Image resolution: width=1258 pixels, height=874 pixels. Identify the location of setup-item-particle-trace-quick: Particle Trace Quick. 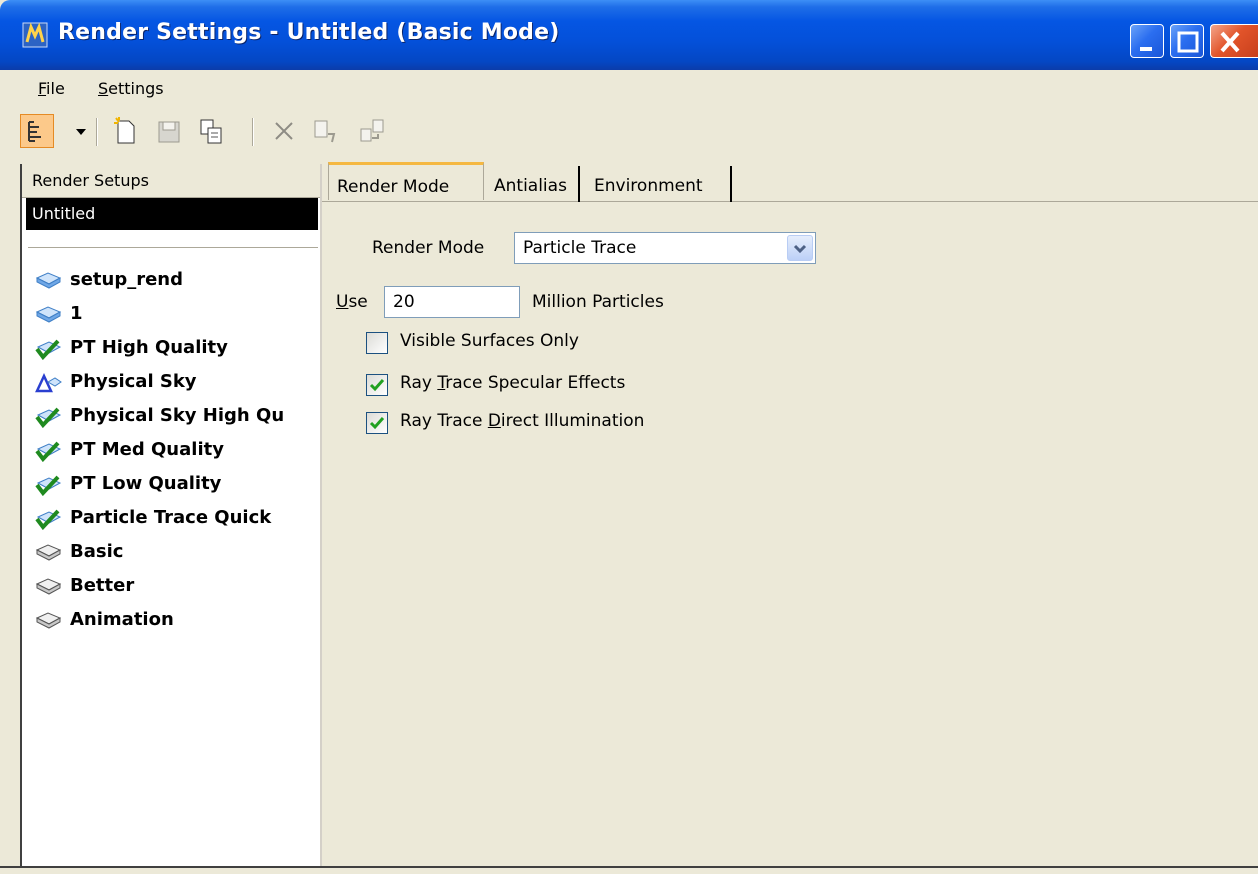
(174, 519).